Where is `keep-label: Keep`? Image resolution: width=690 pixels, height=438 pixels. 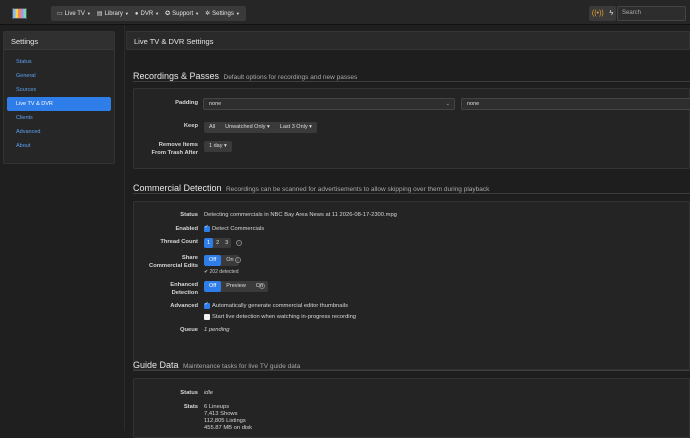 keep-label: Keep is located at coordinates (190, 126).